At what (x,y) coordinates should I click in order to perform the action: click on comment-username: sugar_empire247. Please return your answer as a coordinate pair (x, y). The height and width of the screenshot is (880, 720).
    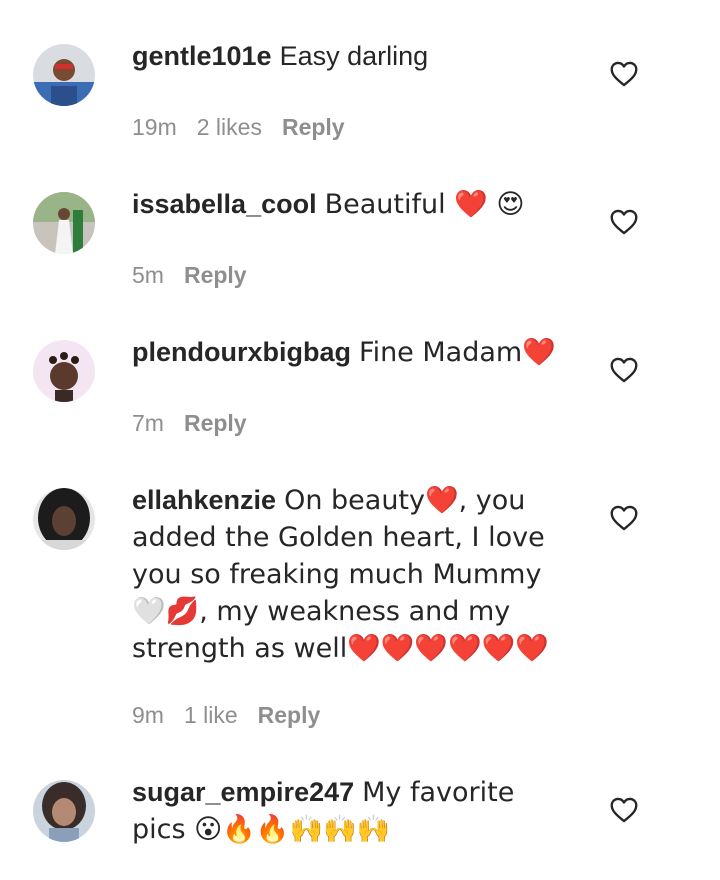
    Looking at the image, I should click on (243, 792).